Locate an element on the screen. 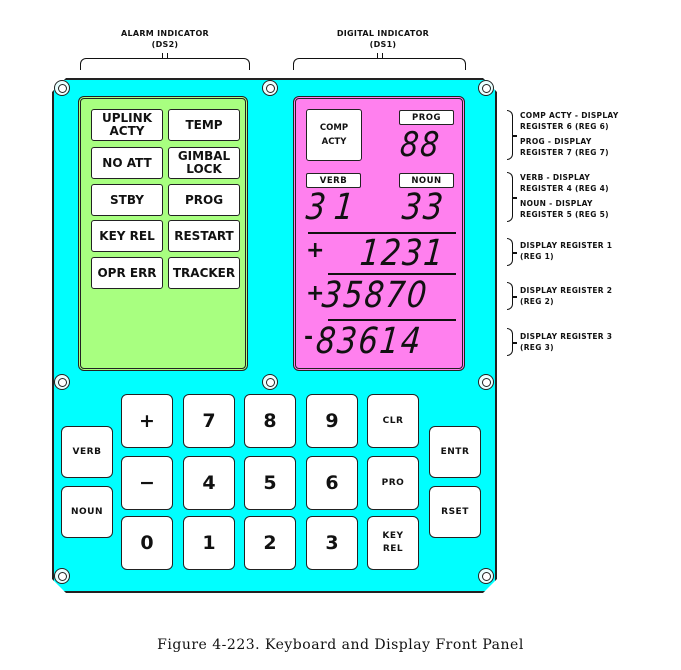 Image resolution: width=681 pixels, height=670 pixels. digital-indicator-code: (DS1) is located at coordinates (383, 44).